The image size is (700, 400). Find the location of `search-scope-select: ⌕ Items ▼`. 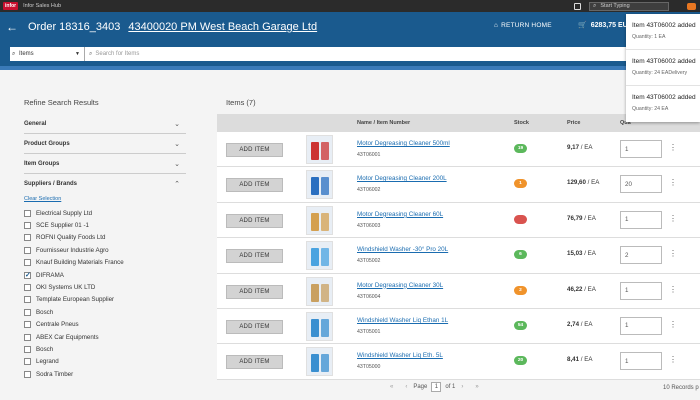

search-scope-select: ⌕ Items ▼ is located at coordinates (47, 54).